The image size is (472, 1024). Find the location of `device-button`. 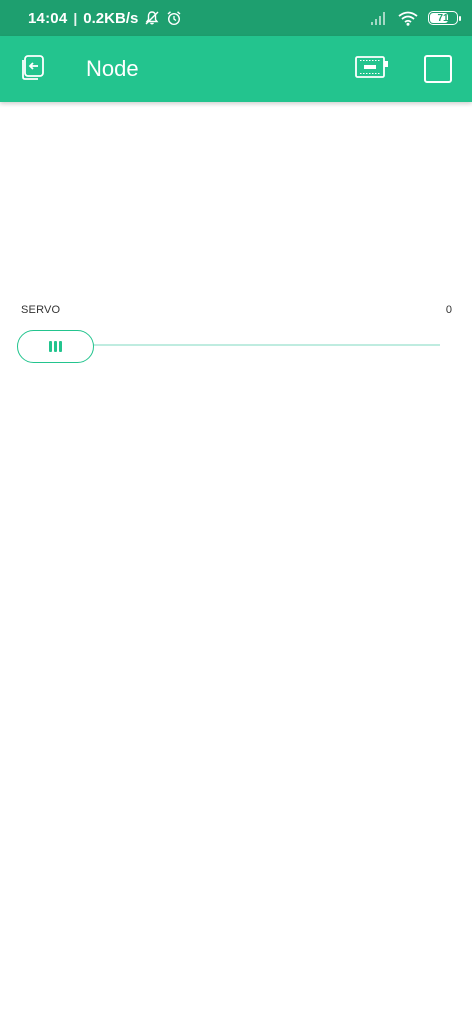

device-button is located at coordinates (372, 69).